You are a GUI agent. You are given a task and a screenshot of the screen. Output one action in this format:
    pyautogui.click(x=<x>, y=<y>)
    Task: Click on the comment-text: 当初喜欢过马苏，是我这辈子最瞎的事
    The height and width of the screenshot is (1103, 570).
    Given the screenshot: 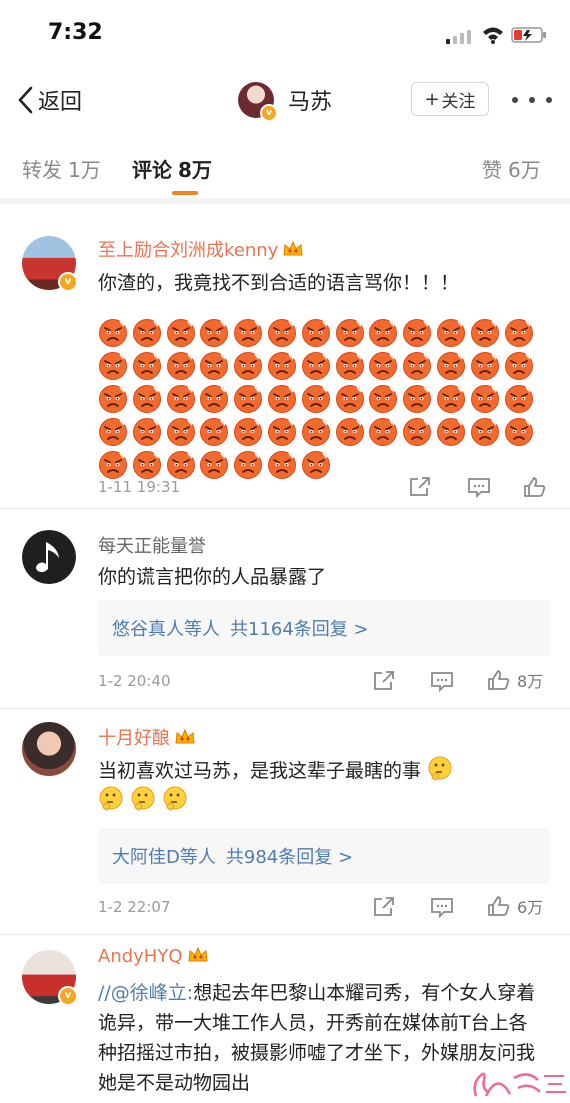 What is the action you would take?
    pyautogui.click(x=318, y=786)
    